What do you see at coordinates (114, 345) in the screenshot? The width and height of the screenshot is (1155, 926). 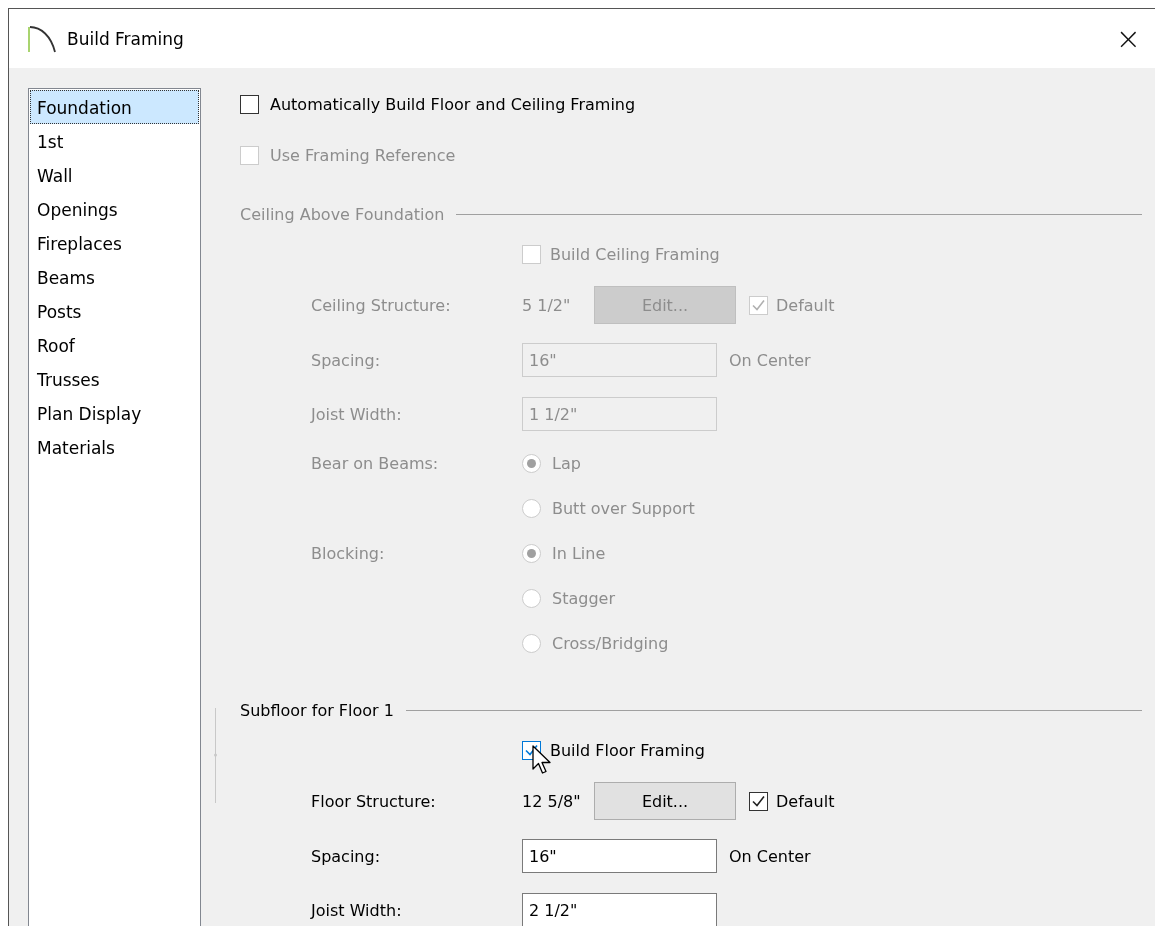 I see `category-item: Roof` at bounding box center [114, 345].